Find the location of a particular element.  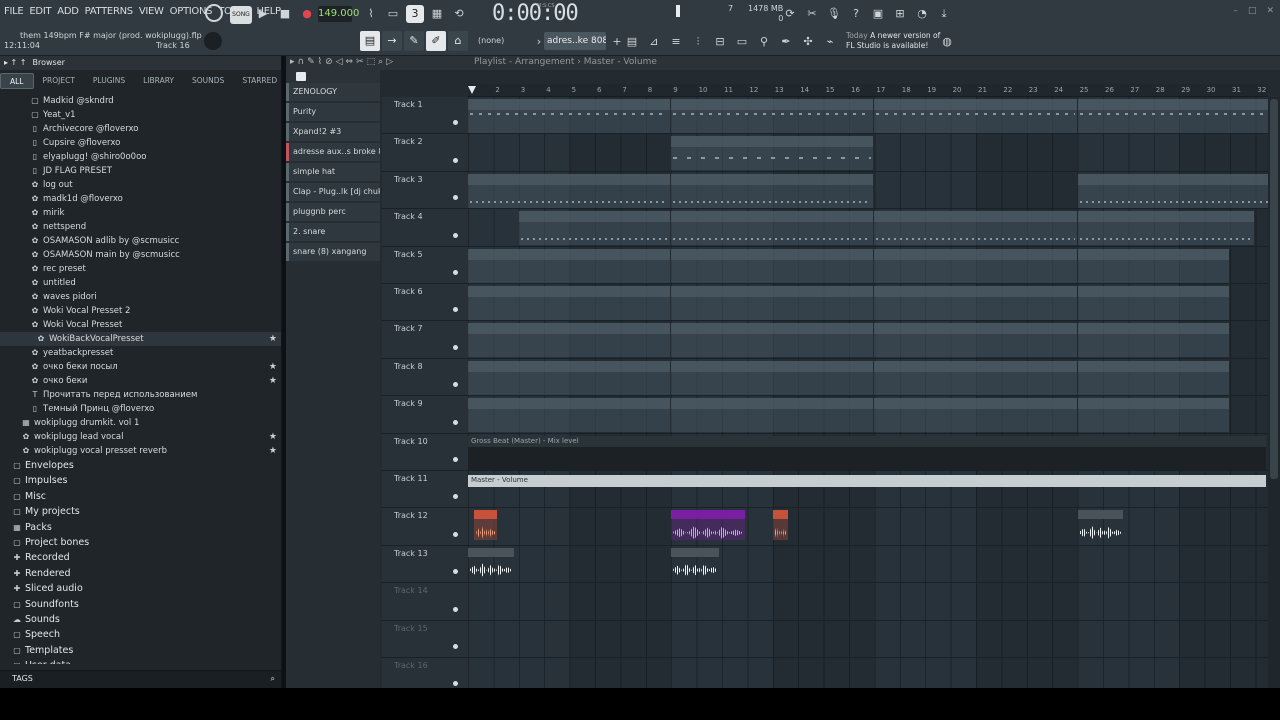

audio-clip is located at coordinates (486, 525).